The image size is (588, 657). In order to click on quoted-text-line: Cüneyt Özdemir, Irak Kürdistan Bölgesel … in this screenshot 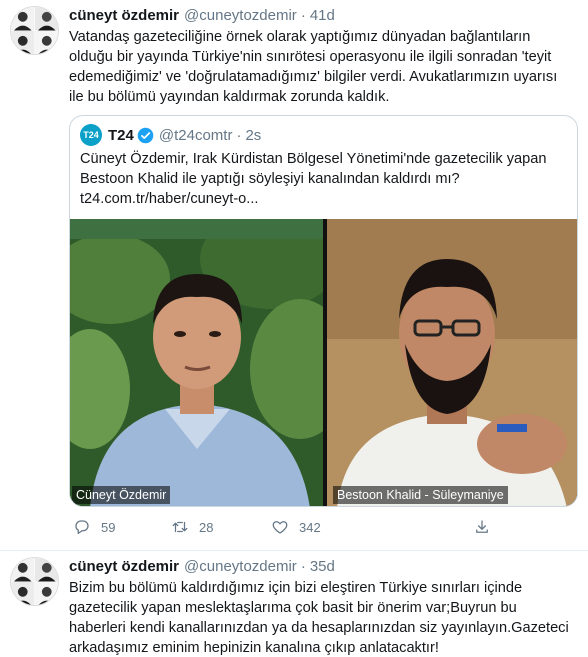, I will do `click(313, 159)`.